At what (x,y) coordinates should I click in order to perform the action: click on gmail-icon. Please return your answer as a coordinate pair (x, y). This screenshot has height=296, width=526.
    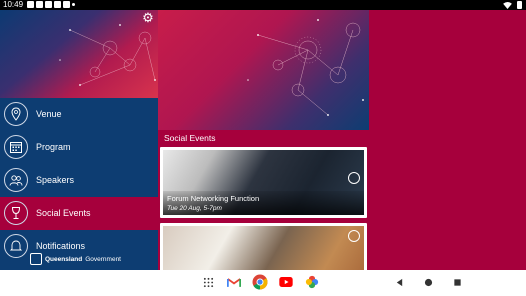
    Looking at the image, I should click on (234, 282).